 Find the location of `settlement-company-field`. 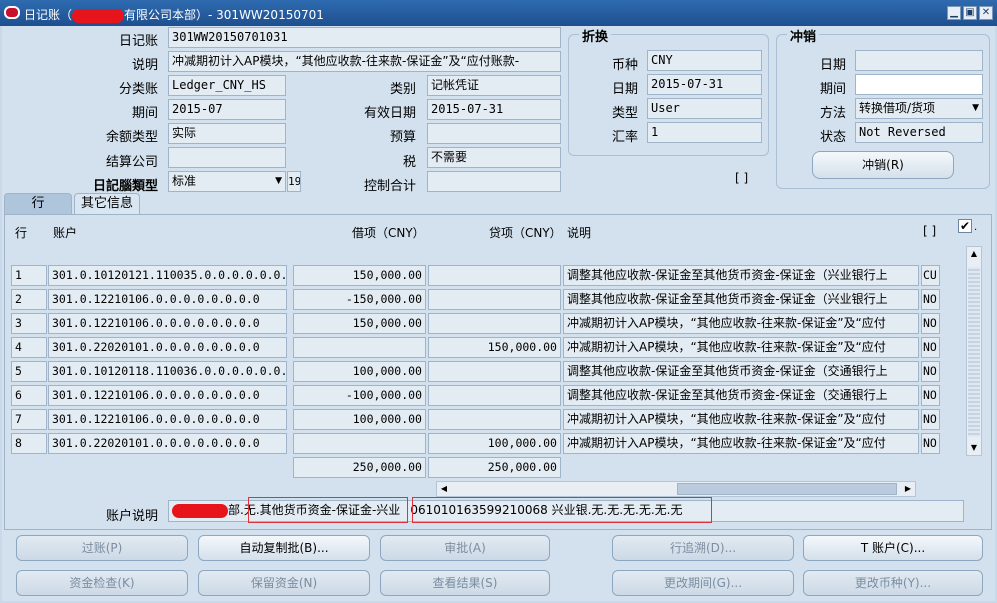

settlement-company-field is located at coordinates (227, 157).